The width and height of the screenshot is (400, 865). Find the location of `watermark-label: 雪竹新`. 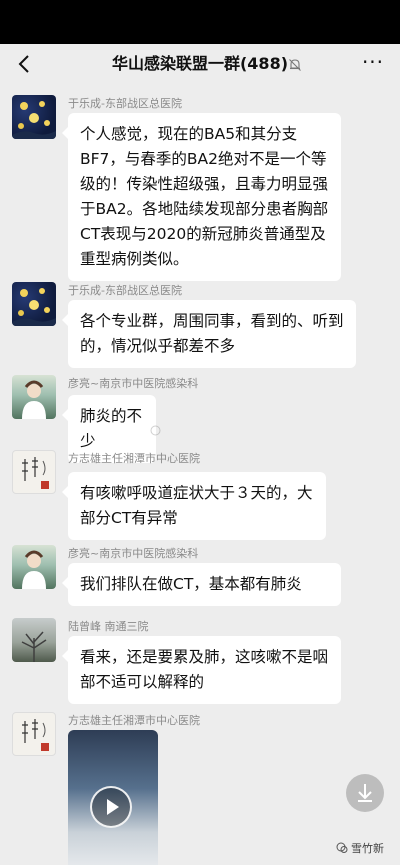

watermark-label: 雪竹新 is located at coordinates (360, 848).